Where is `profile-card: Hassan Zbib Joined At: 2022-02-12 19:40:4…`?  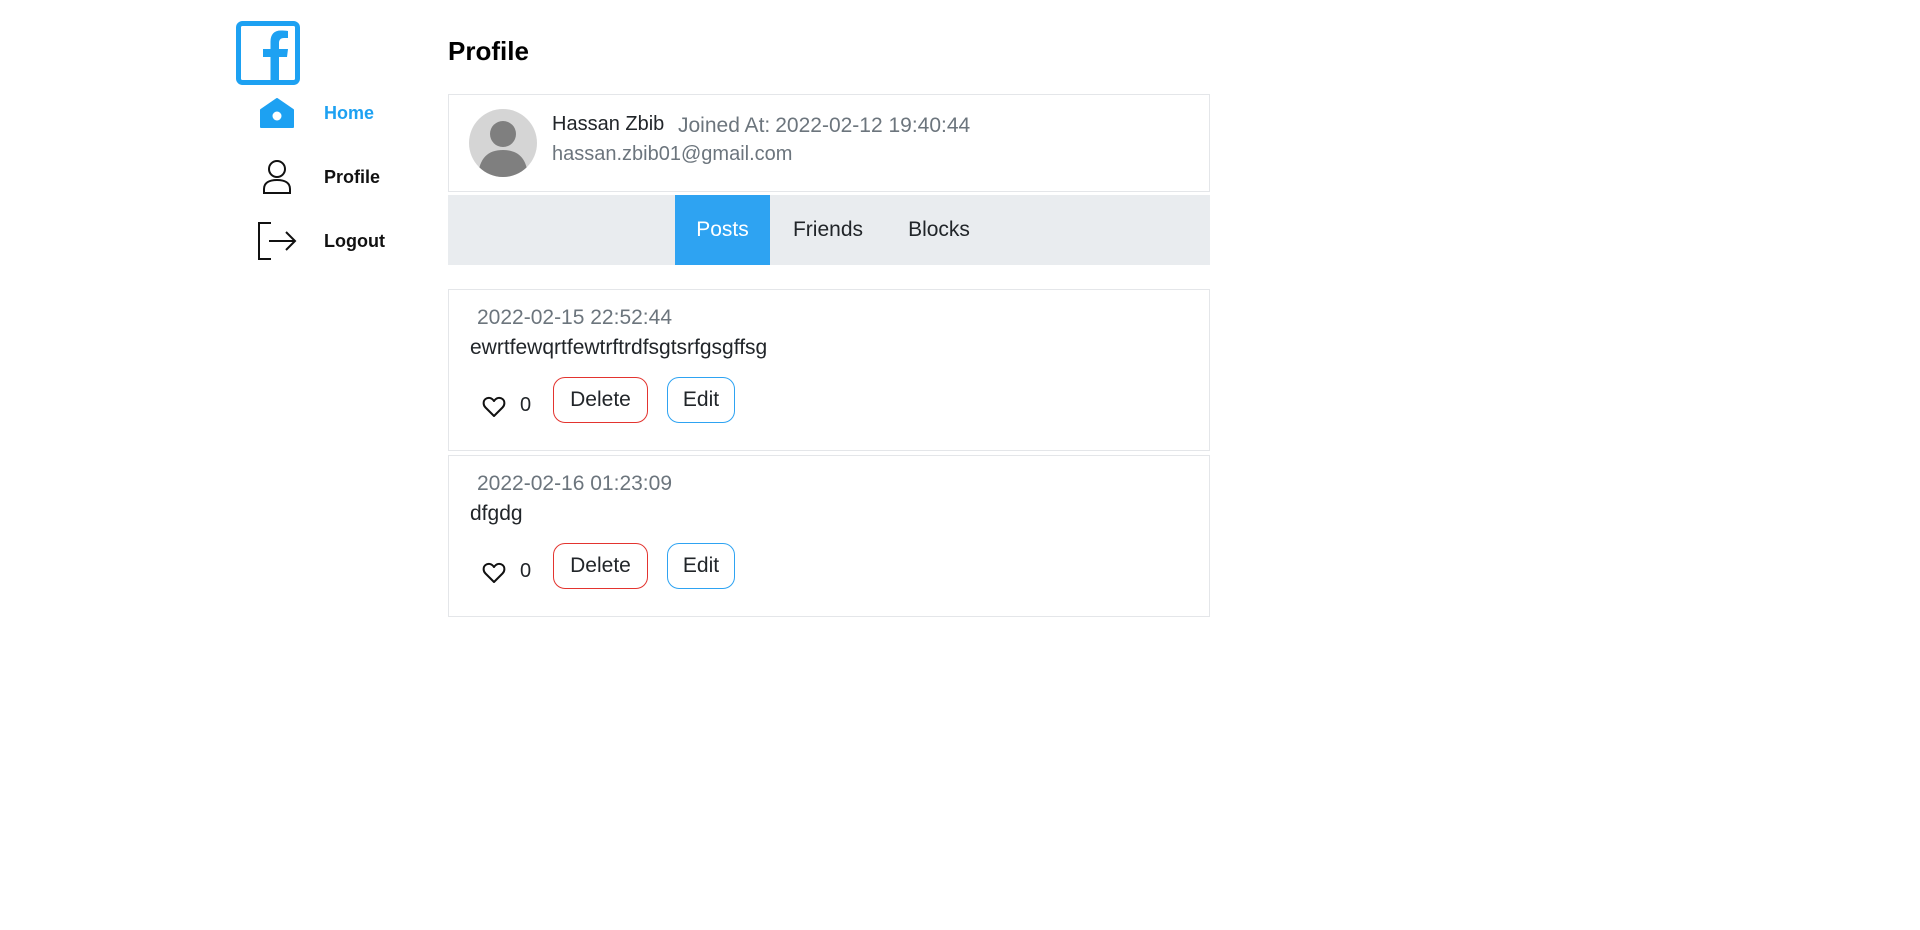
profile-card: Hassan Zbib Joined At: 2022-02-12 19:40:4… is located at coordinates (829, 143).